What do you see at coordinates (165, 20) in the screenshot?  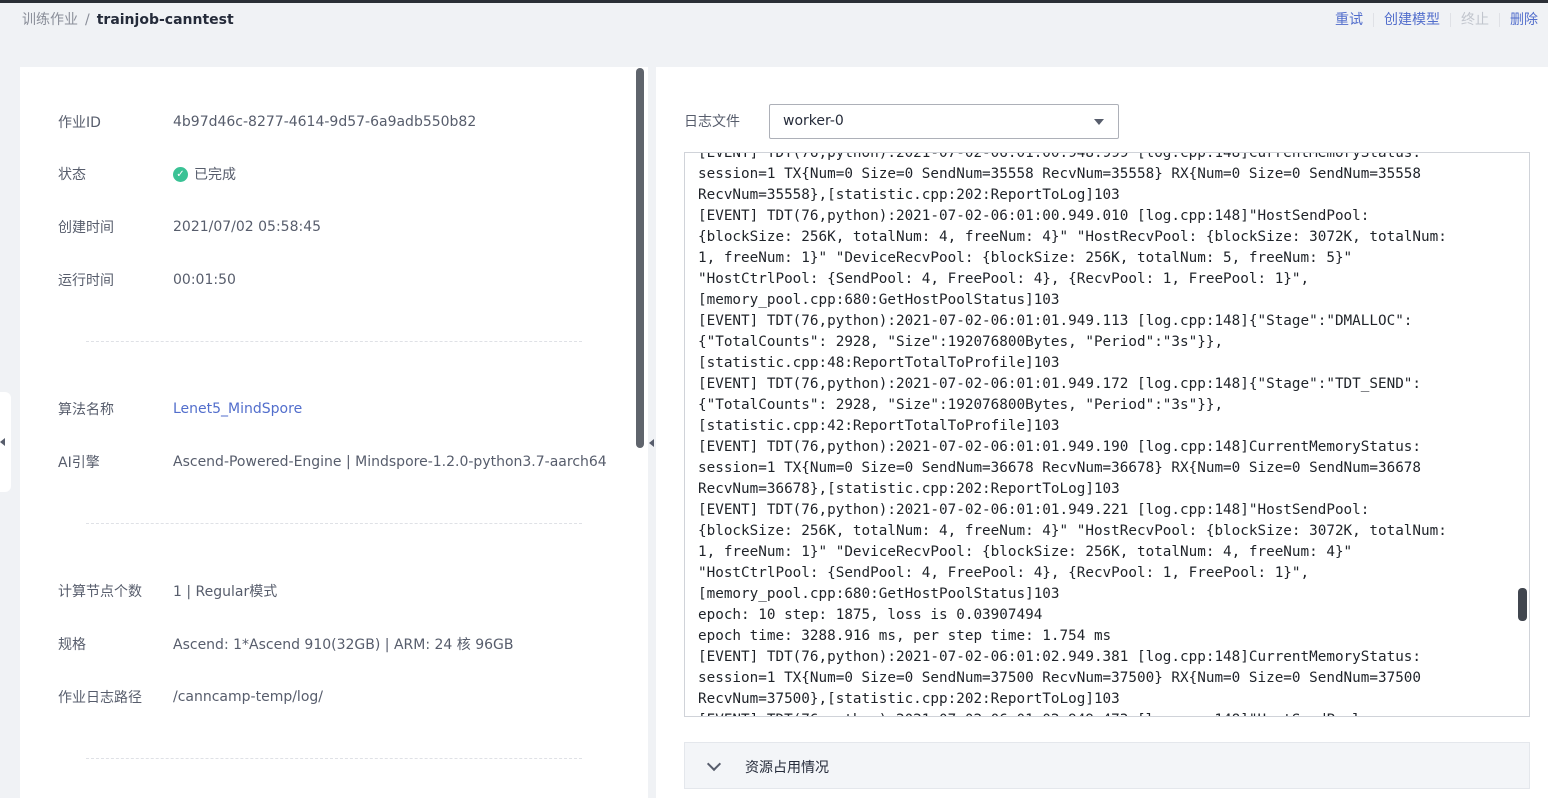 I see `breadcrumb-current: trainjob-canntest` at bounding box center [165, 20].